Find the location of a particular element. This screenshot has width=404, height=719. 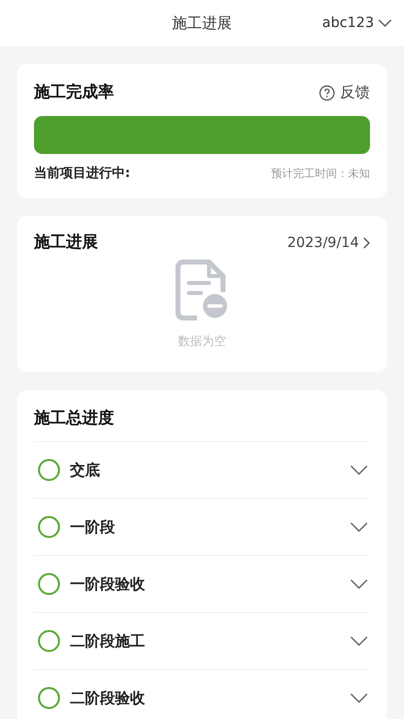

empty-document-icon is located at coordinates (202, 290).